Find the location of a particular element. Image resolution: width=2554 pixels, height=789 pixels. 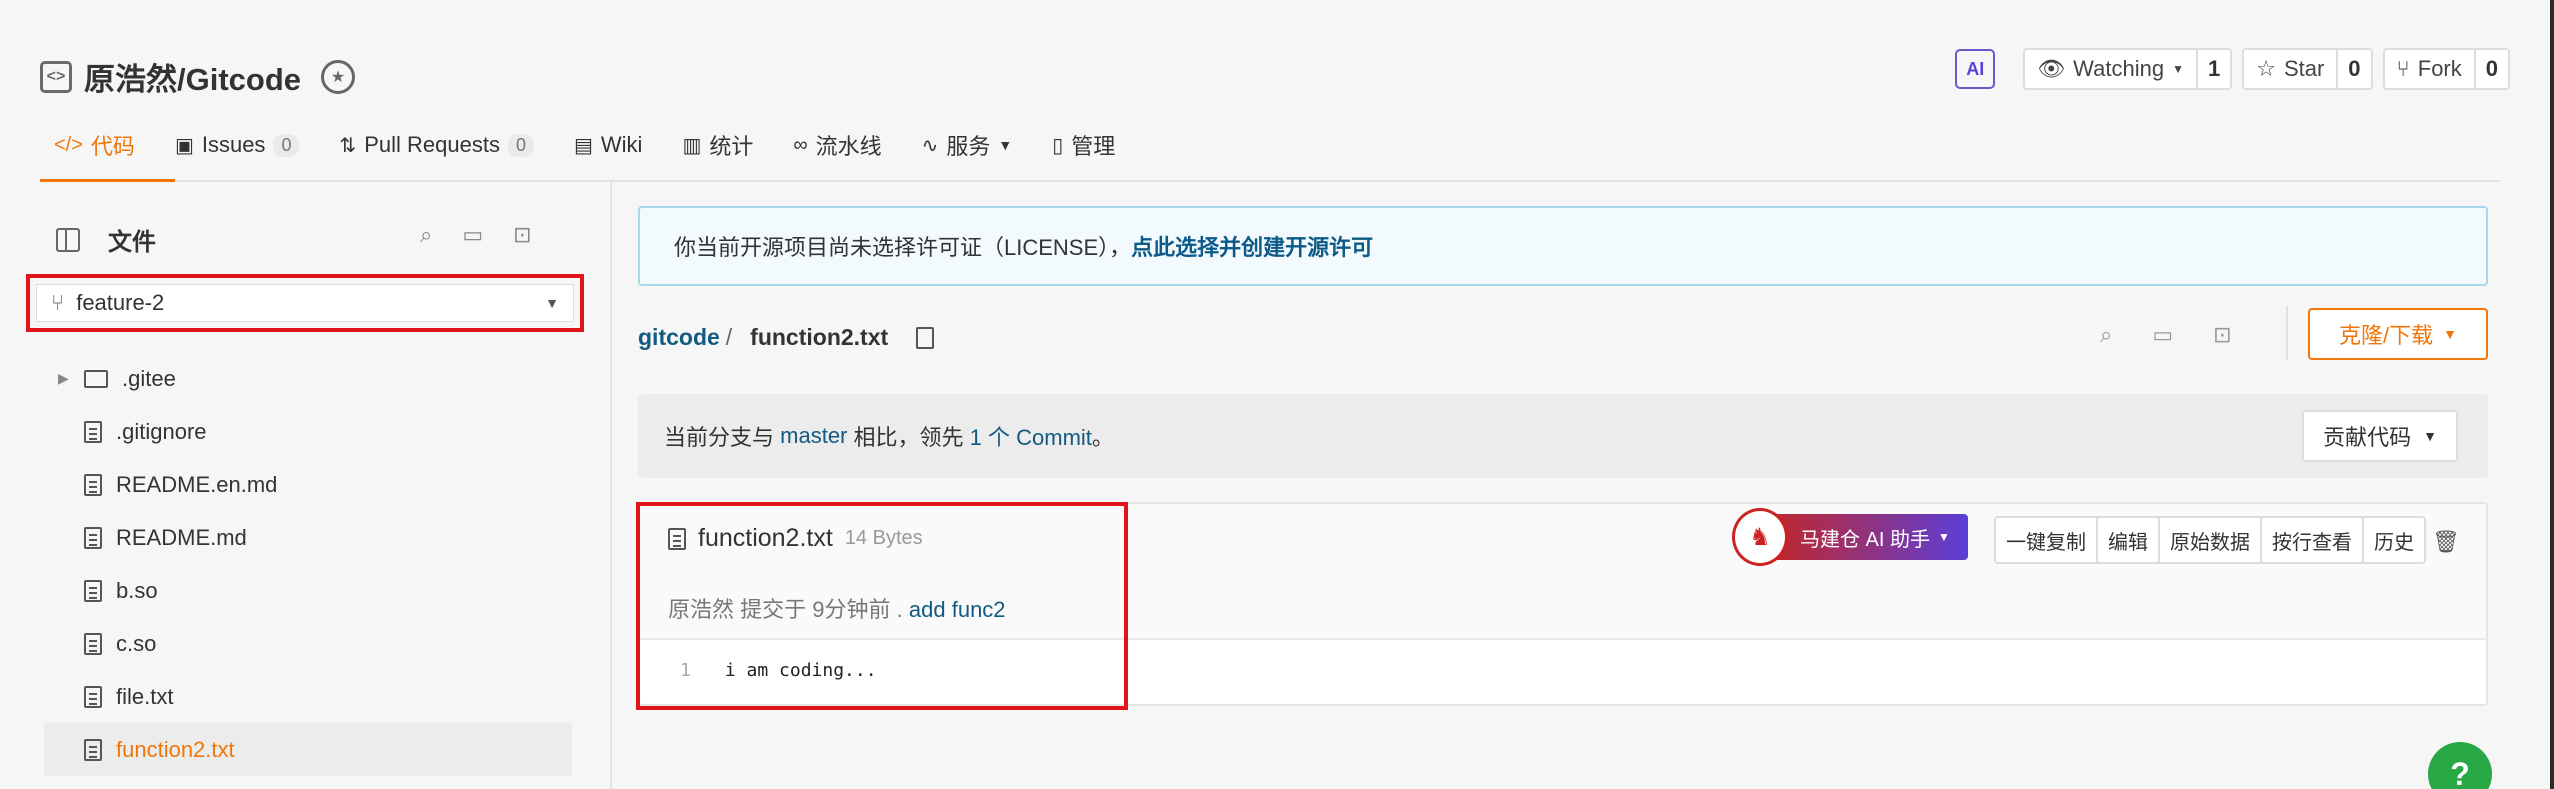

tab-label: Pull Requests is located at coordinates (432, 144).